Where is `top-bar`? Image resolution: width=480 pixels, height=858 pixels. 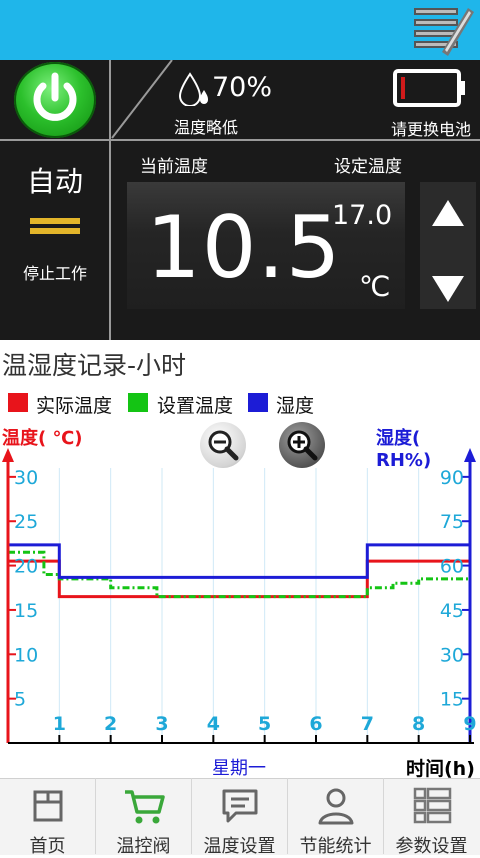 top-bar is located at coordinates (240, 30).